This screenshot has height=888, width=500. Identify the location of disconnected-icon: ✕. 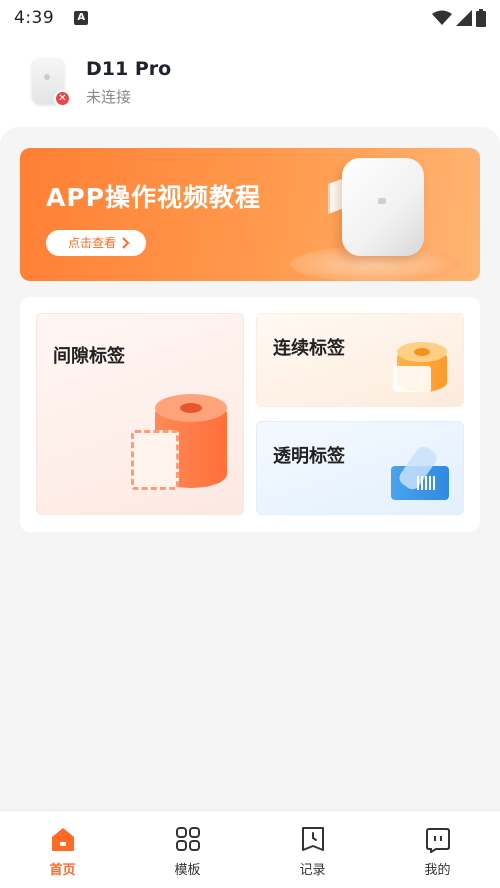
(62, 98).